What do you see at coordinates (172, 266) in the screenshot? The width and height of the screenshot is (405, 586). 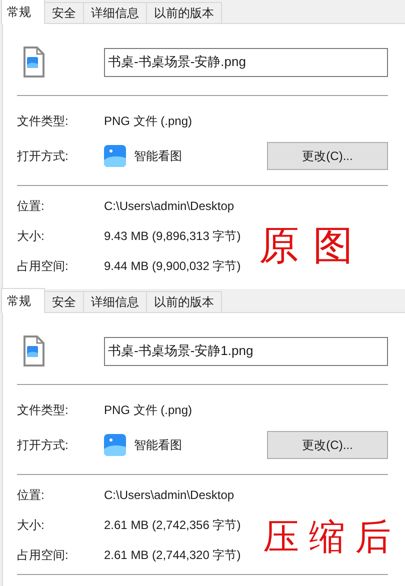 I see `field-value: 9.44 MB (9,900,032 字节)` at bounding box center [172, 266].